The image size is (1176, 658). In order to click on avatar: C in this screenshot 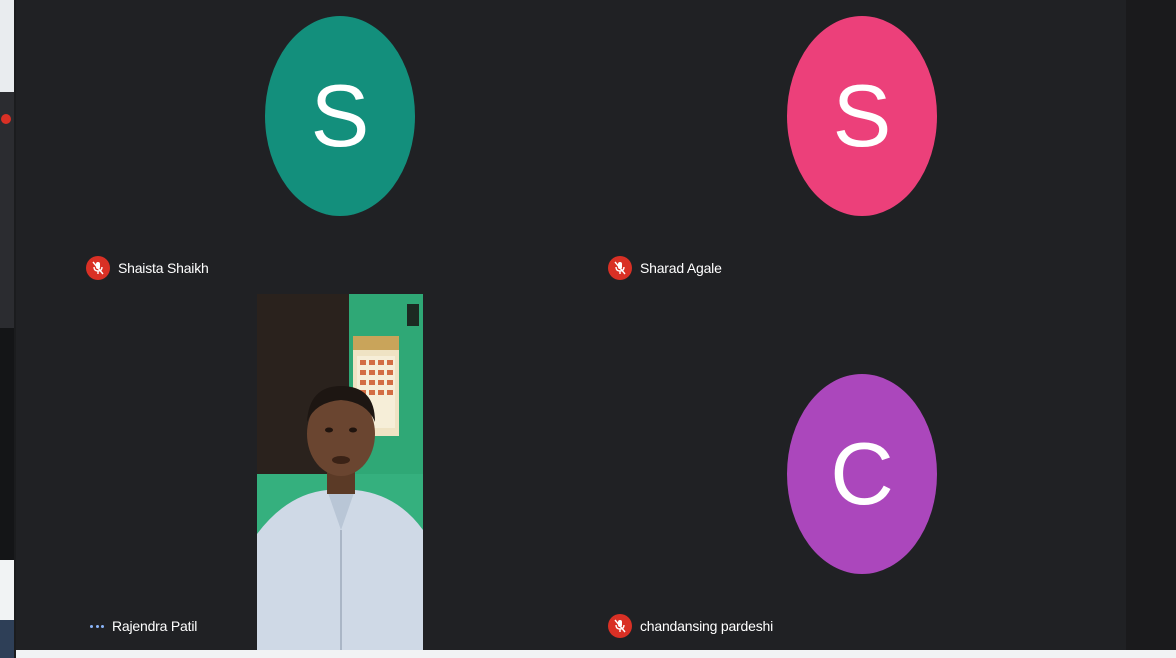, I will do `click(862, 474)`.